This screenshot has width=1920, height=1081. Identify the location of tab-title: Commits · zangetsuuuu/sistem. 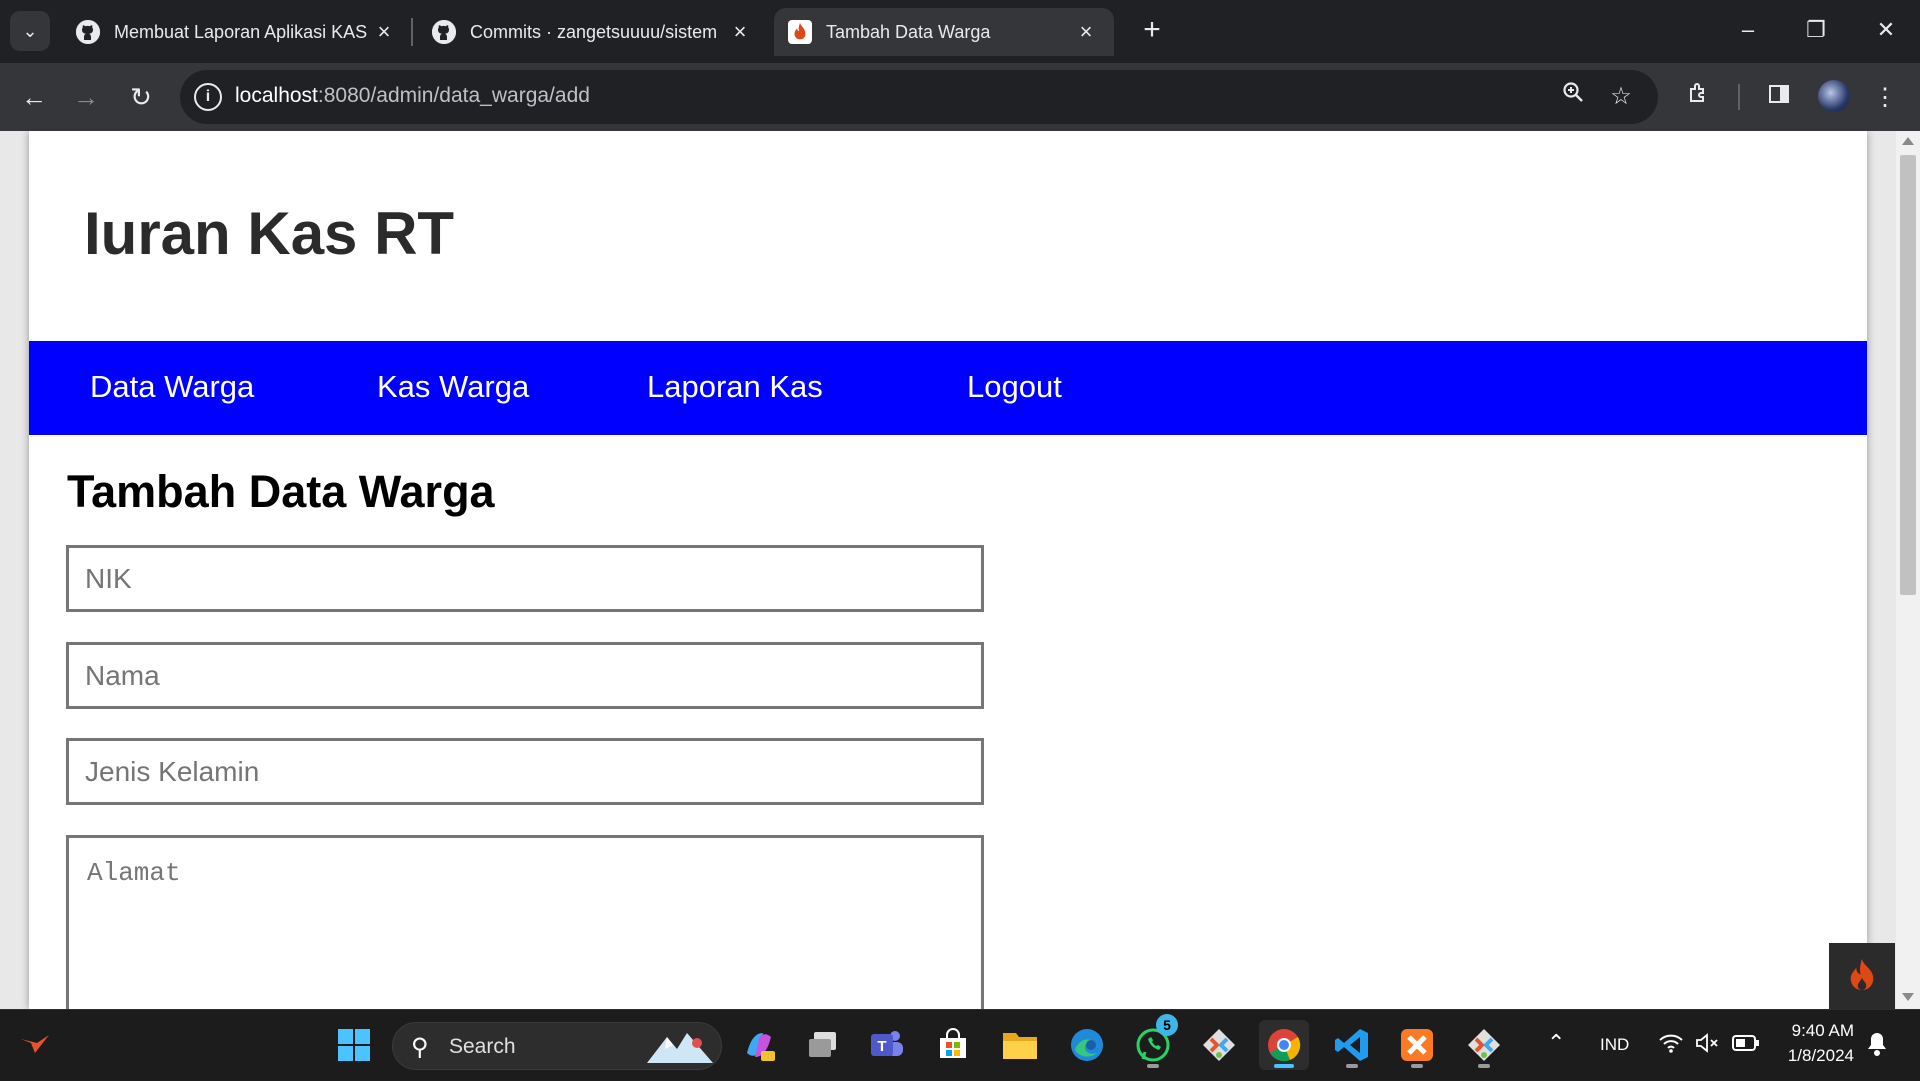
(594, 31).